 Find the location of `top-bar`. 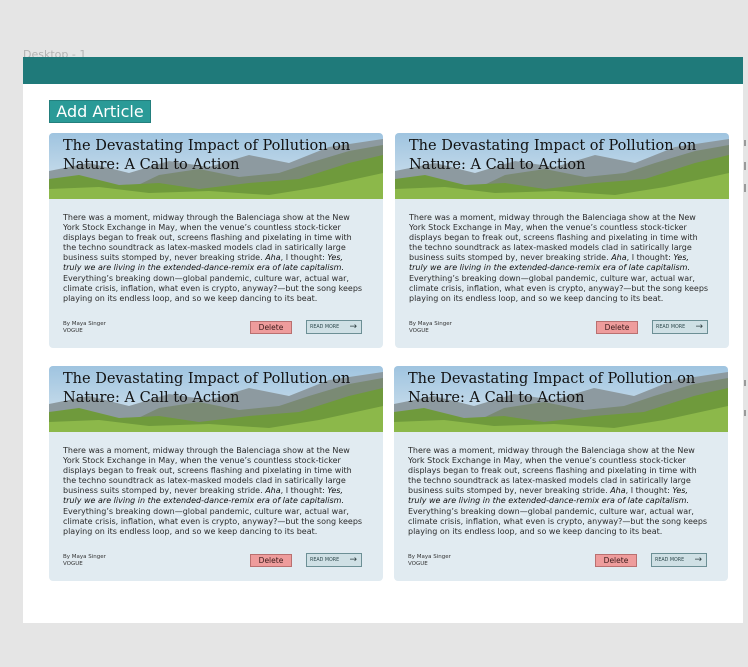

top-bar is located at coordinates (383, 70).